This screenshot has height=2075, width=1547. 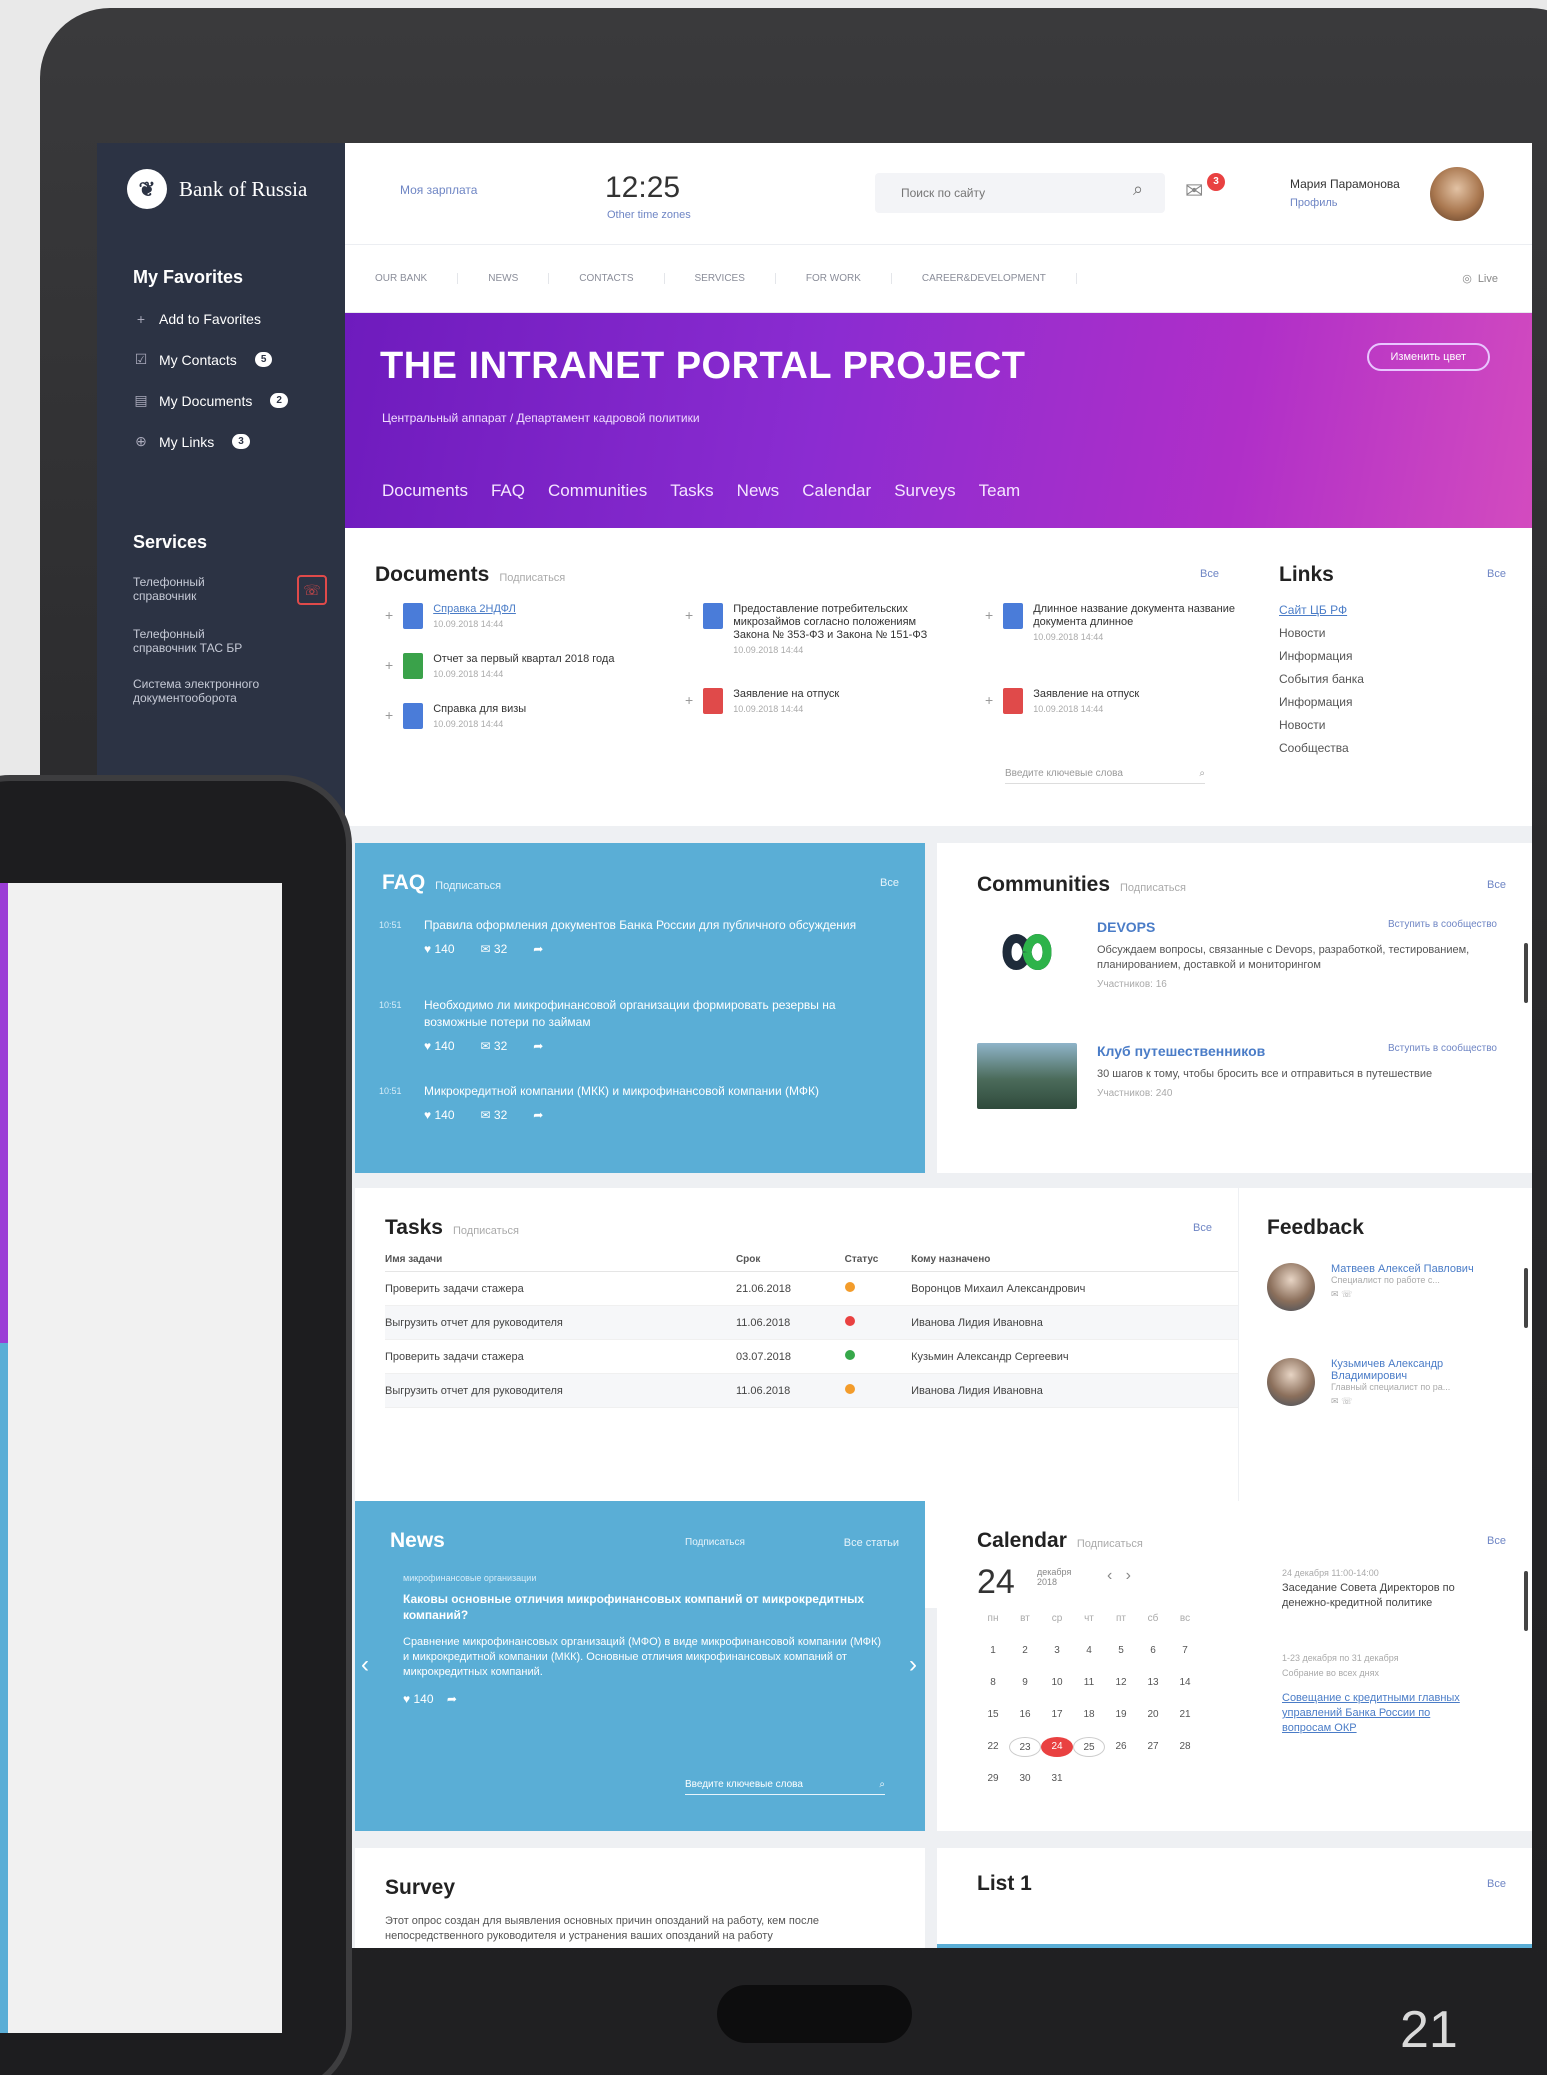 I want to click on tab-surveys: Surveys, so click(x=924, y=491).